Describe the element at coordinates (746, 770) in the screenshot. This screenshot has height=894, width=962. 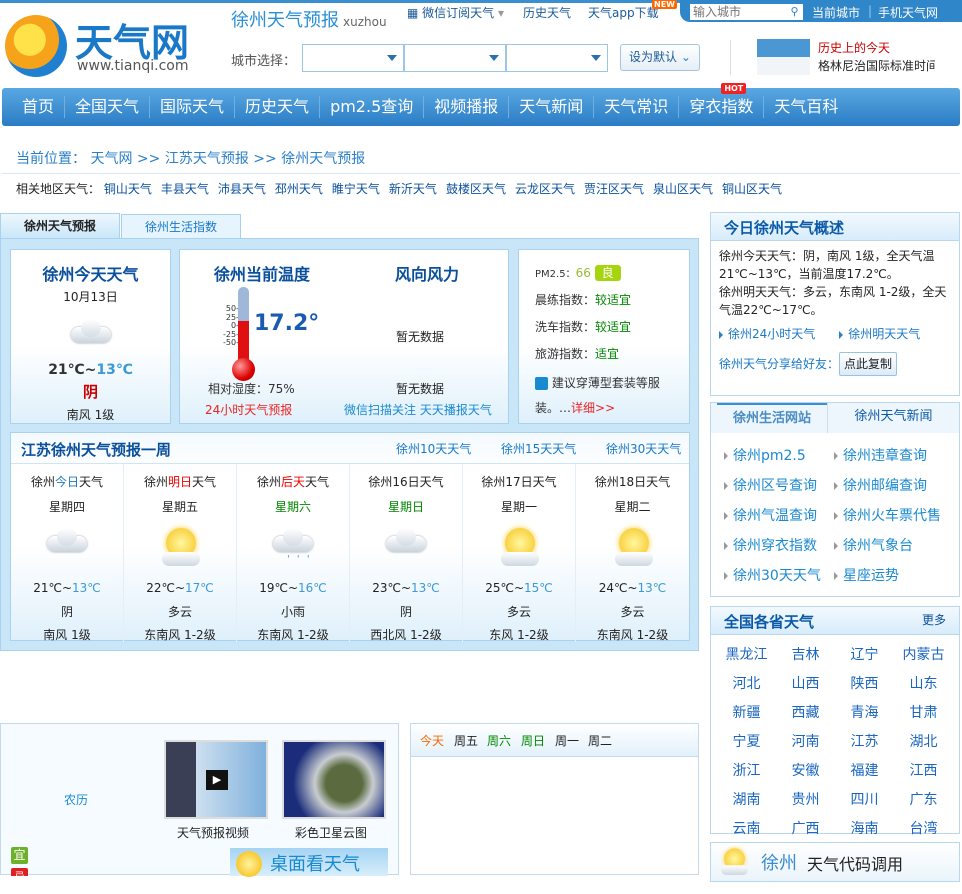
I see `province-link: 浙江` at that location.